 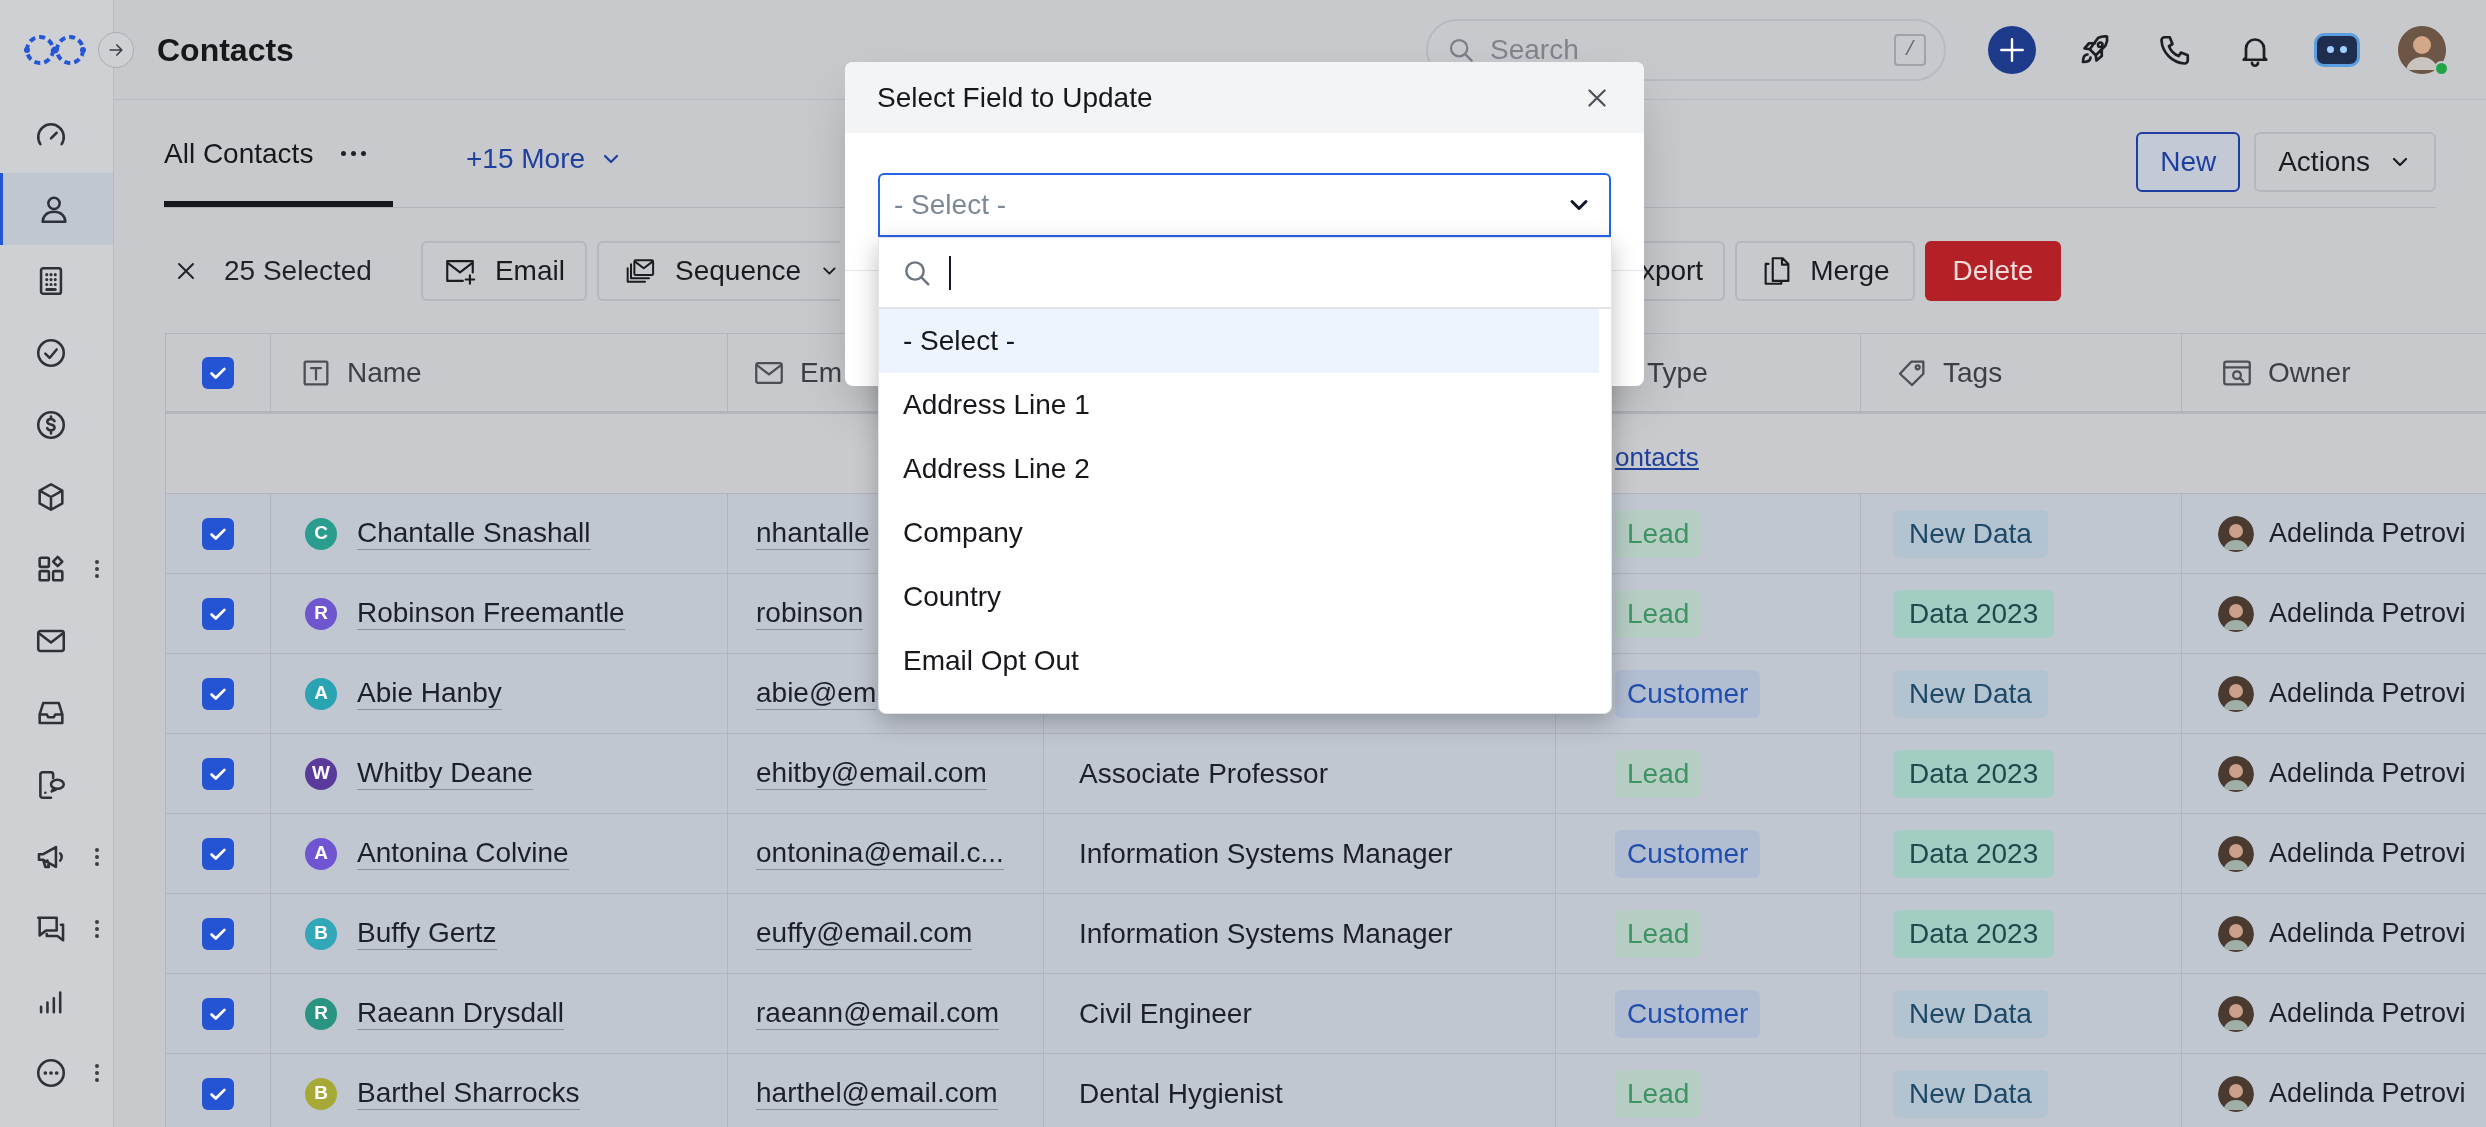 I want to click on table-cell-text: Dental Hygienist, so click(x=1181, y=1093).